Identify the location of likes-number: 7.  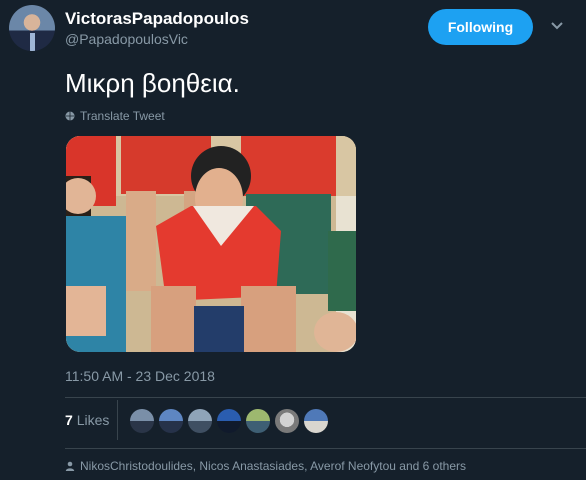
(69, 420).